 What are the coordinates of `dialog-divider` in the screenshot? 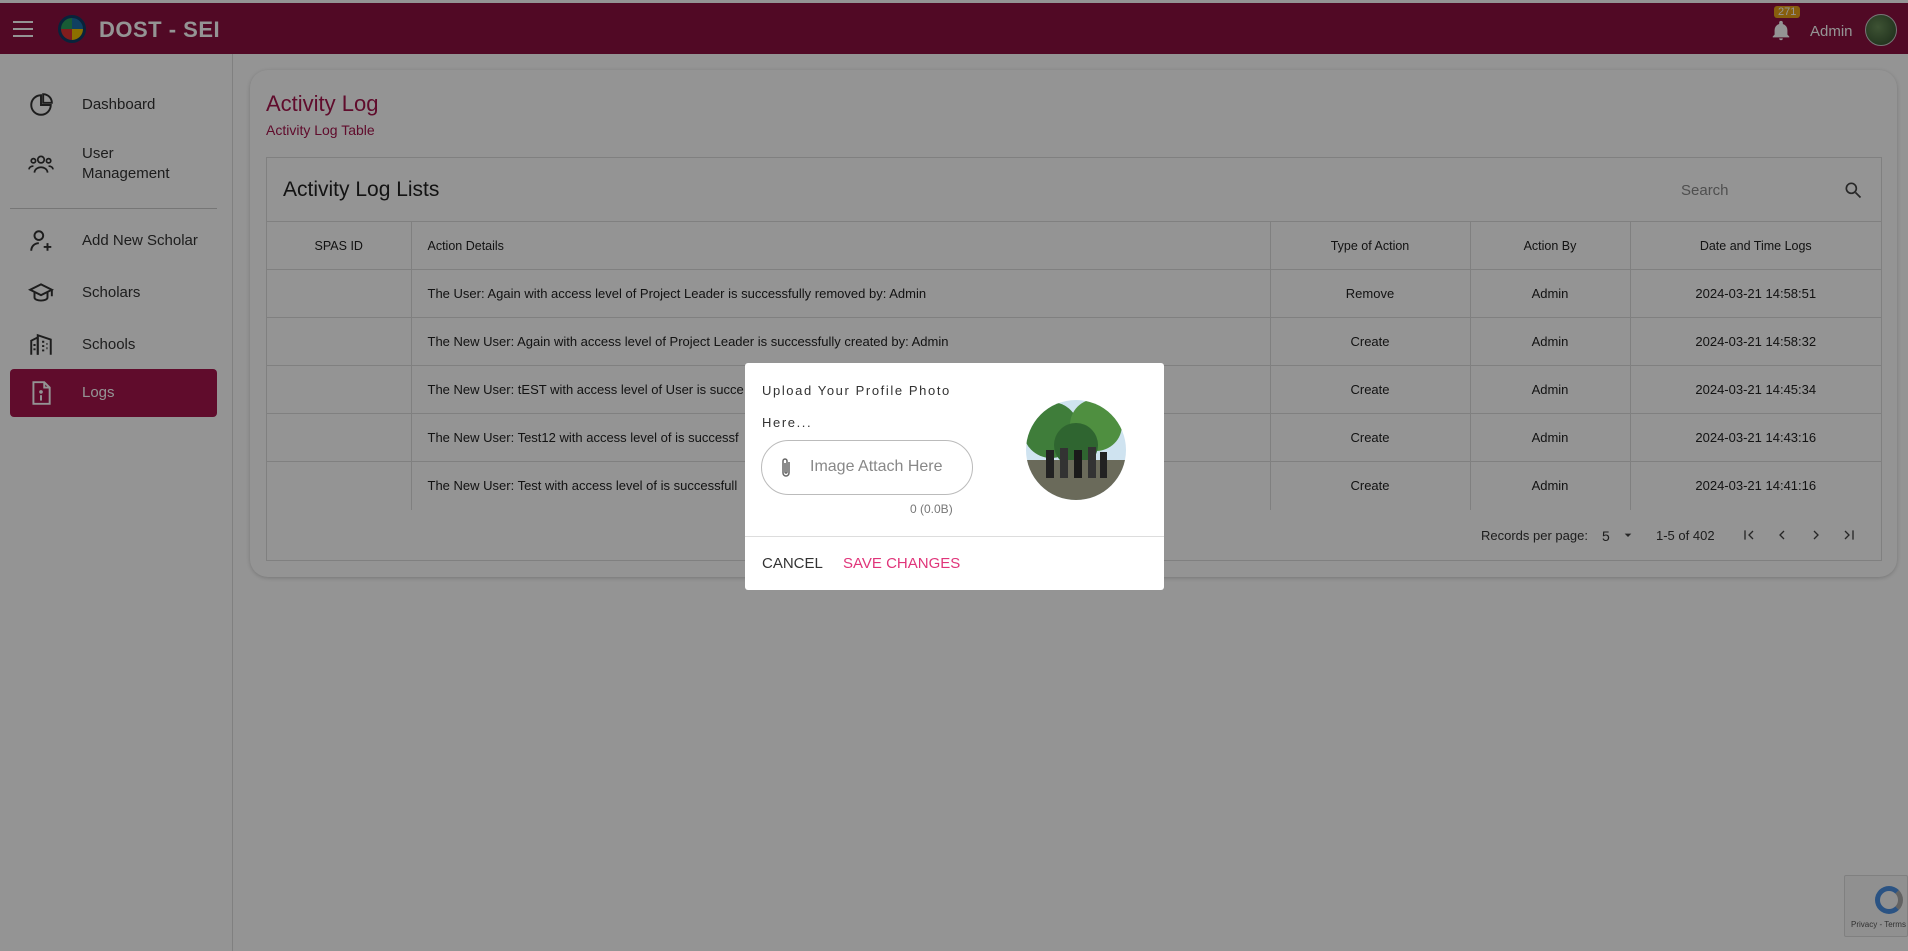 It's located at (954, 536).